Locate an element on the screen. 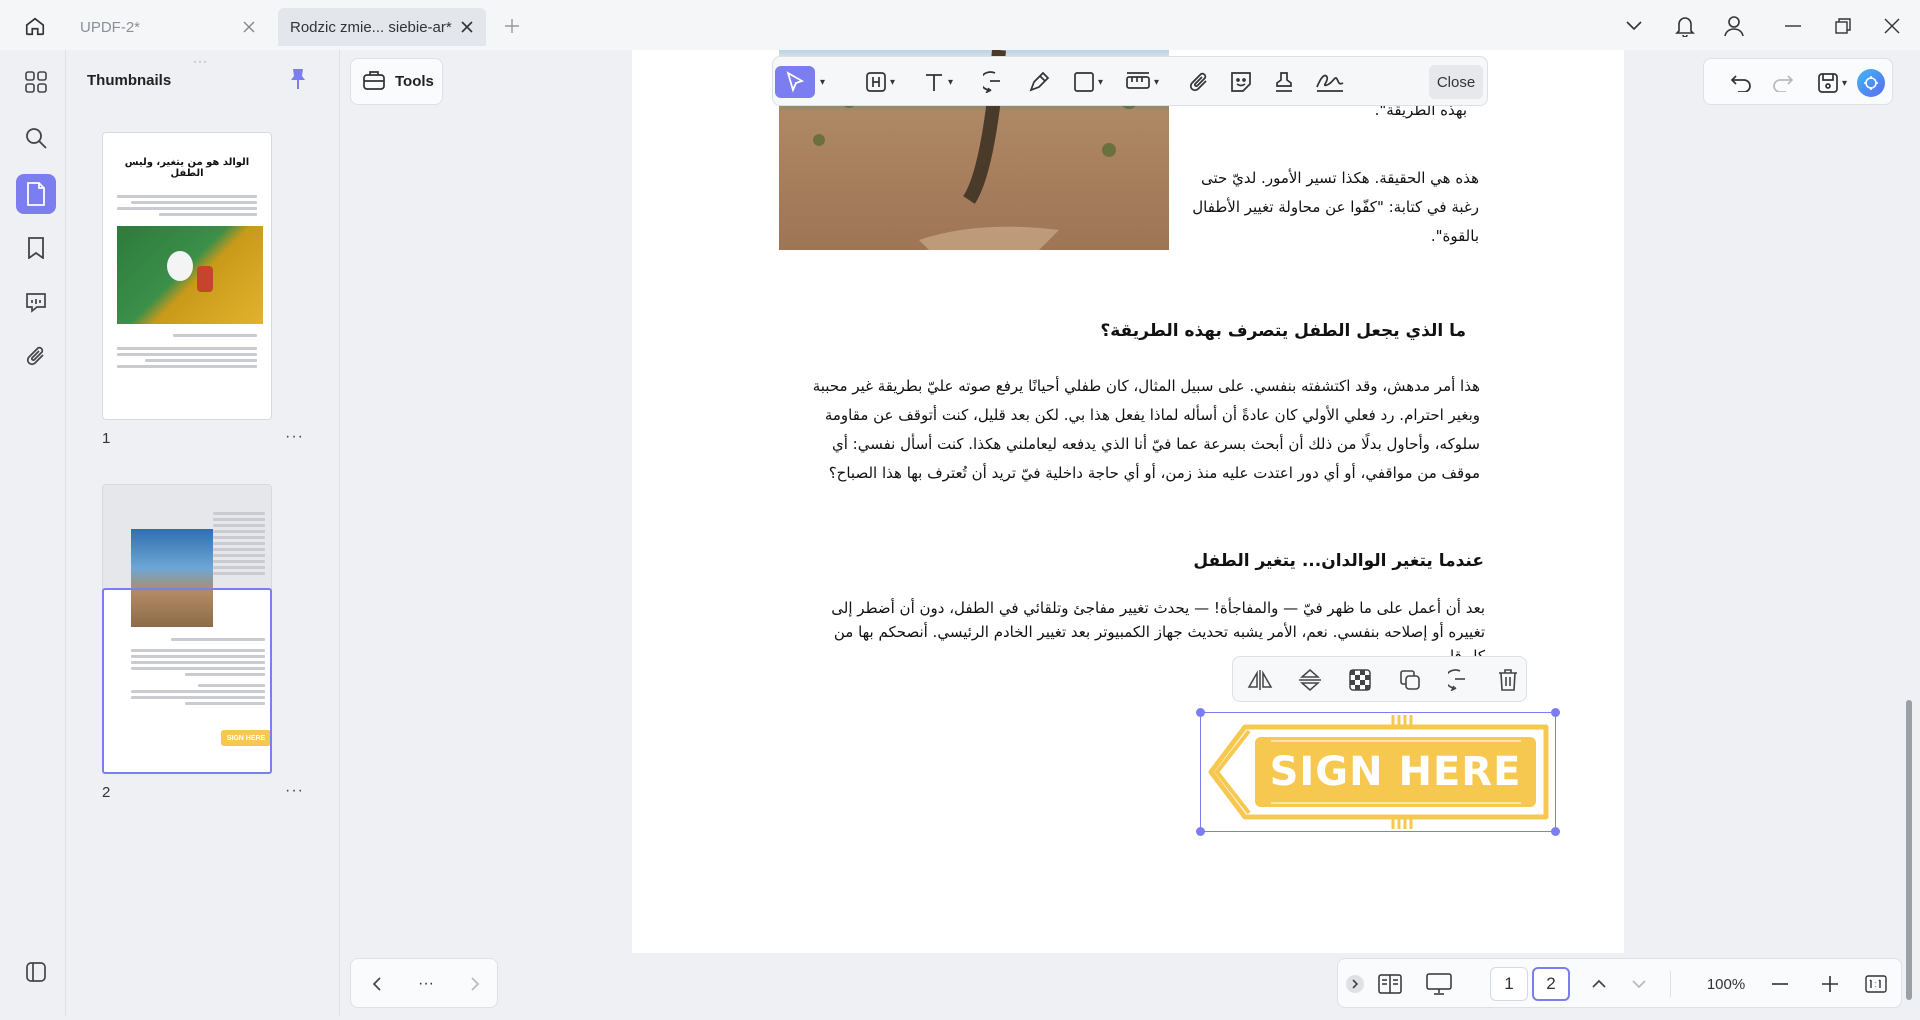 The height and width of the screenshot is (1020, 1920). tools-icon is located at coordinates (374, 82).